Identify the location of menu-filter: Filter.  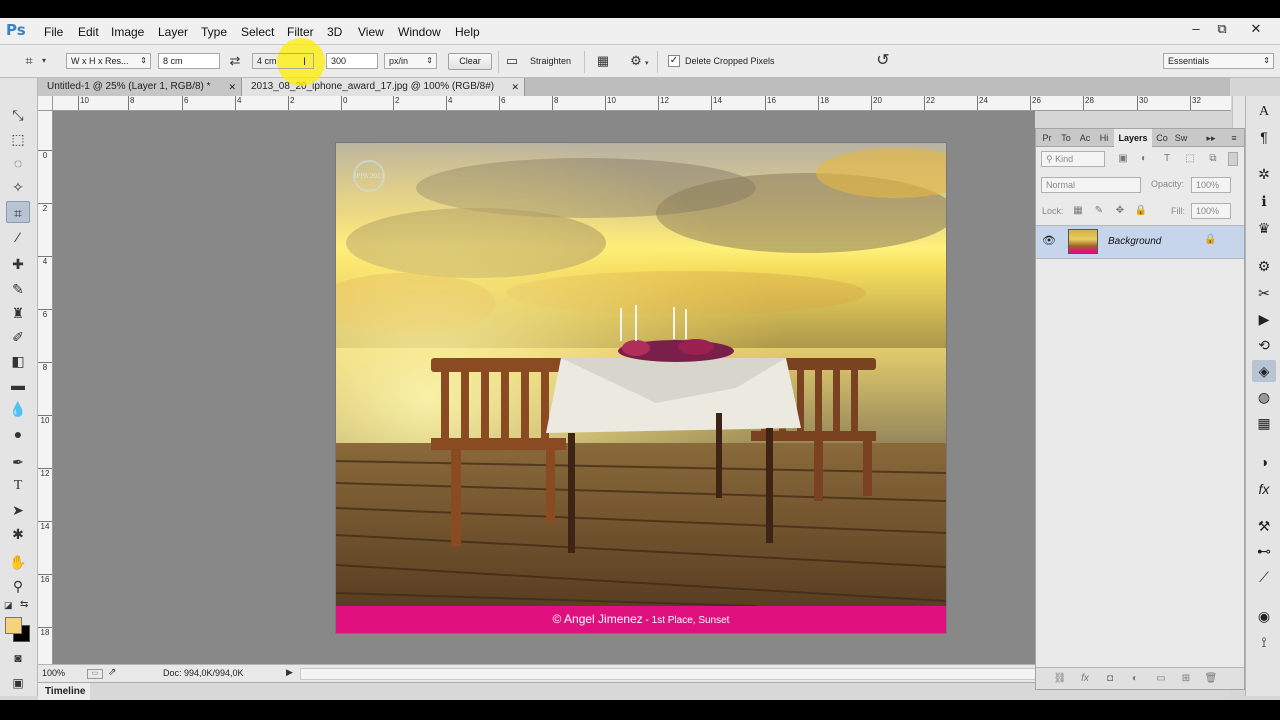
(300, 32).